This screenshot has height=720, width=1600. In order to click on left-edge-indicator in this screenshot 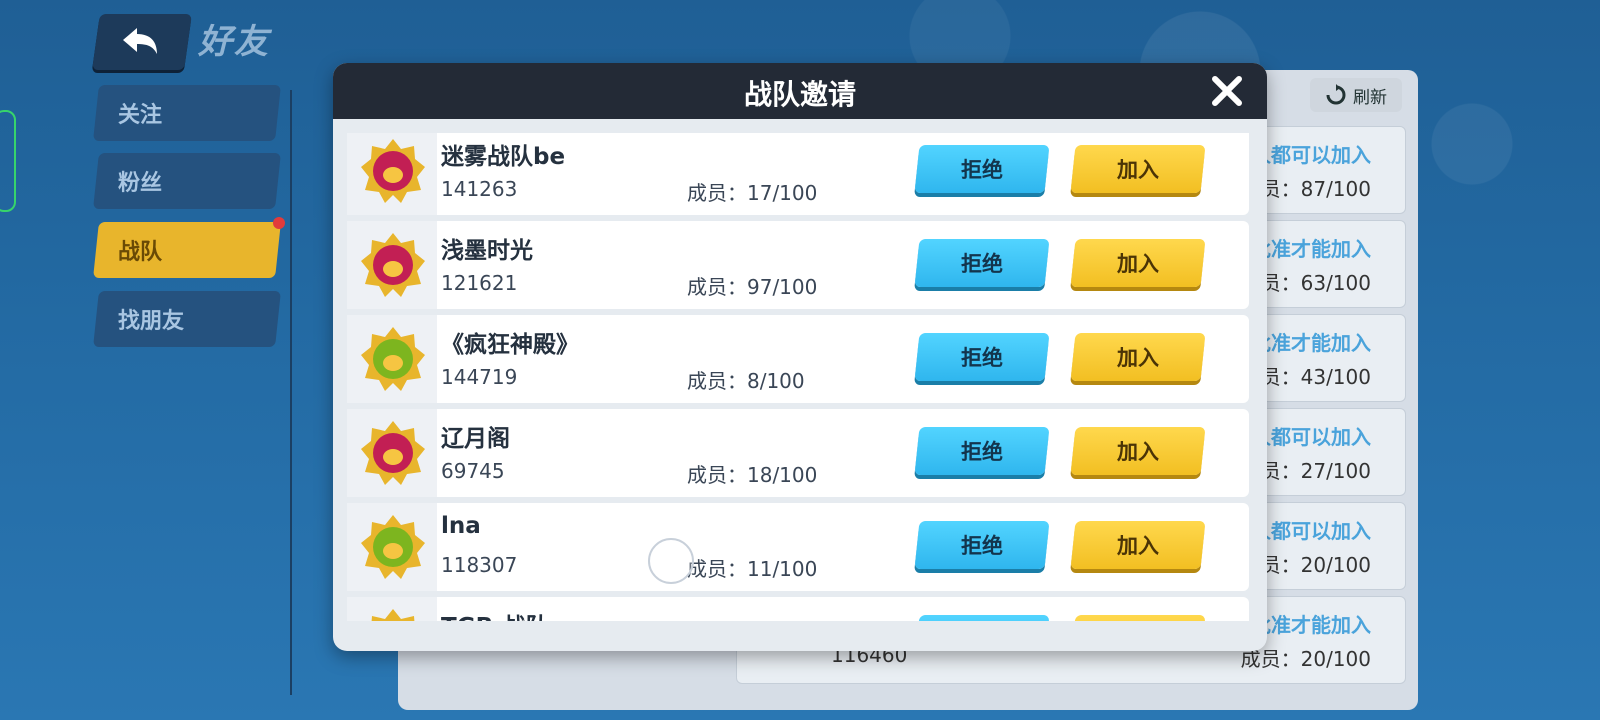, I will do `click(8, 161)`.